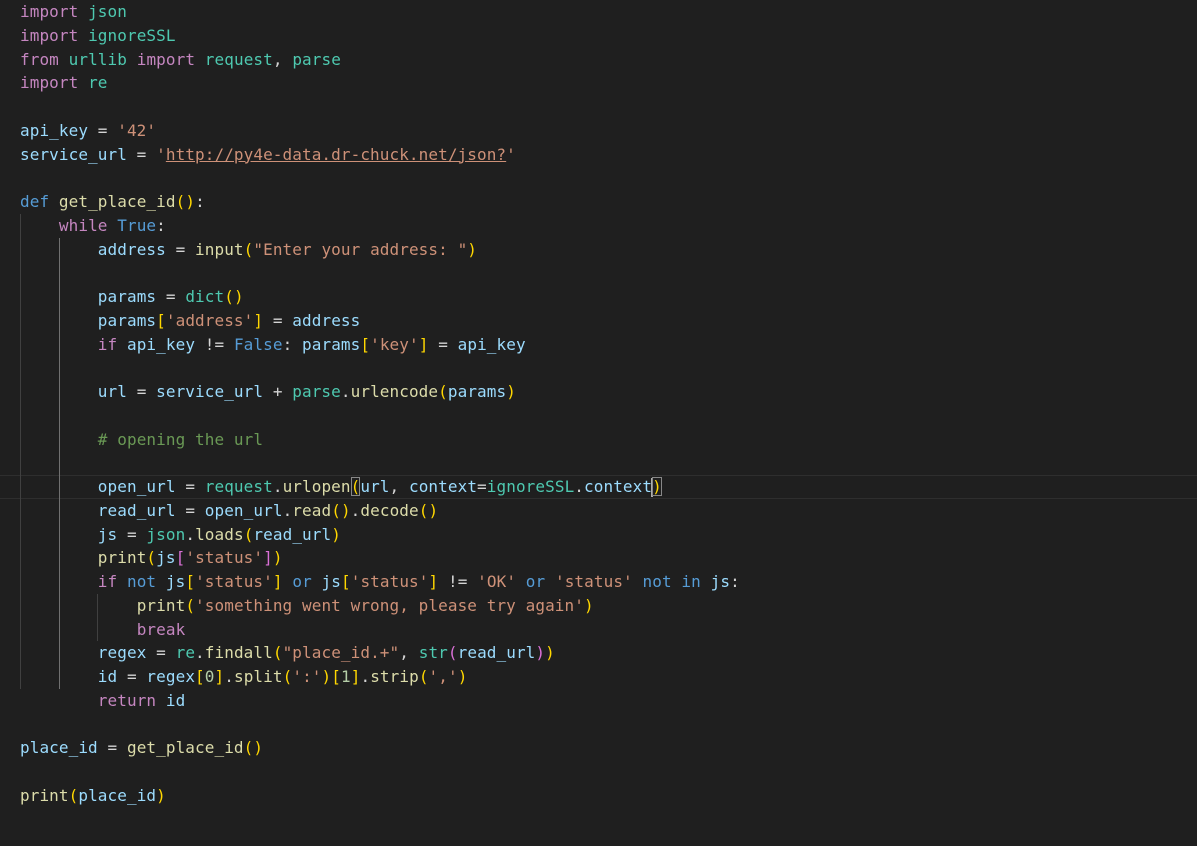  I want to click on code-line: return id, so click(608, 701).